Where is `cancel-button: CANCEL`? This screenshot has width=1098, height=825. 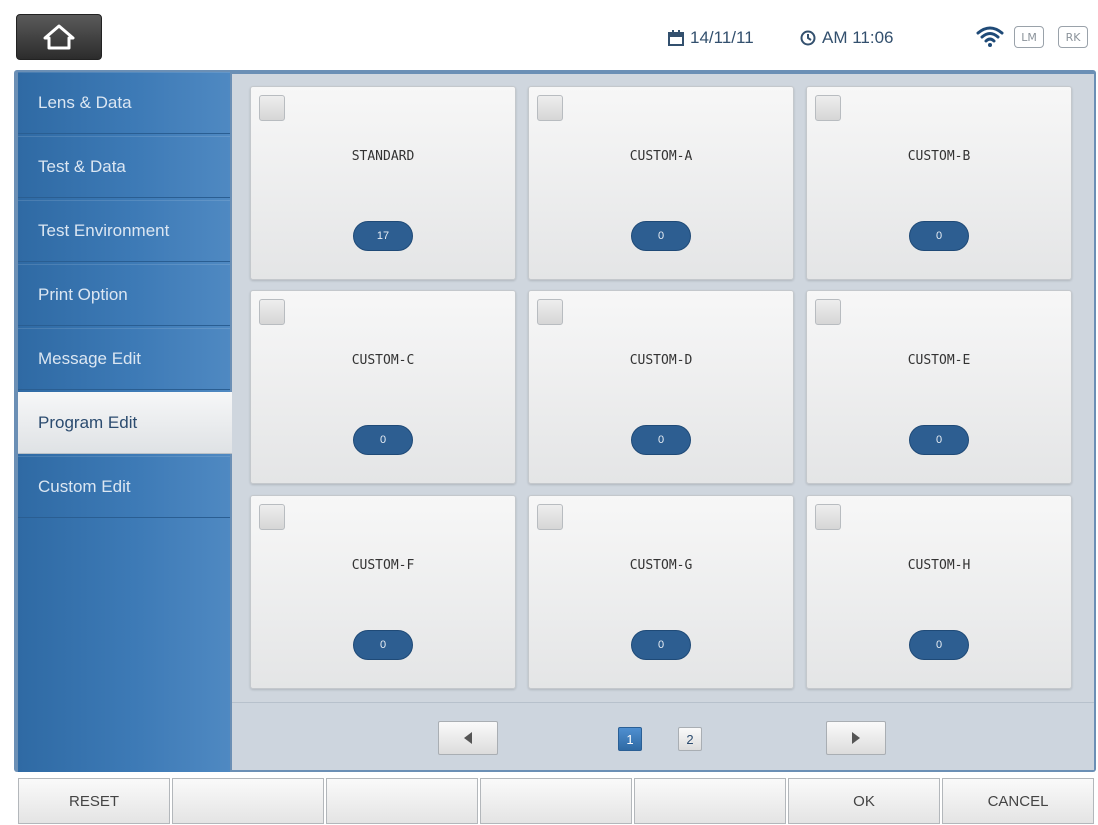 cancel-button: CANCEL is located at coordinates (1018, 801).